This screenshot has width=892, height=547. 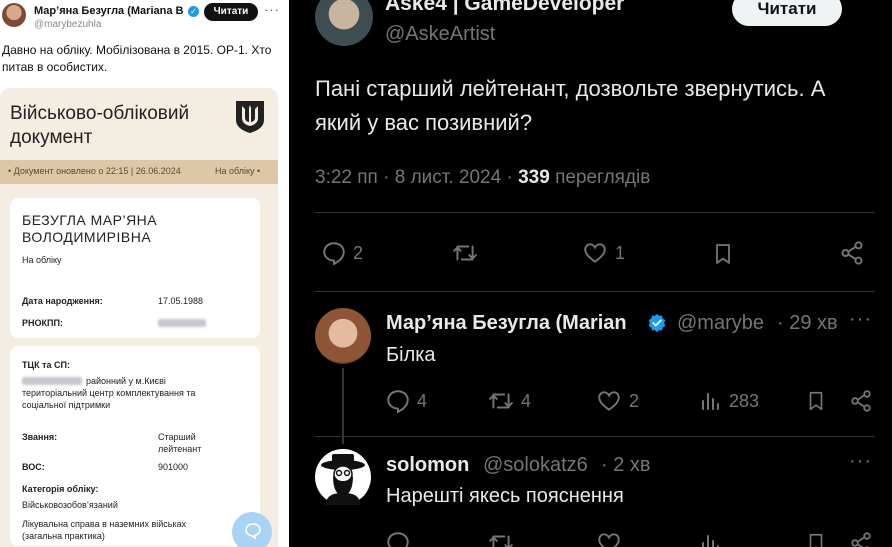 I want to click on author-name: Мар’яна Безугла (Mariana Be, so click(x=109, y=11).